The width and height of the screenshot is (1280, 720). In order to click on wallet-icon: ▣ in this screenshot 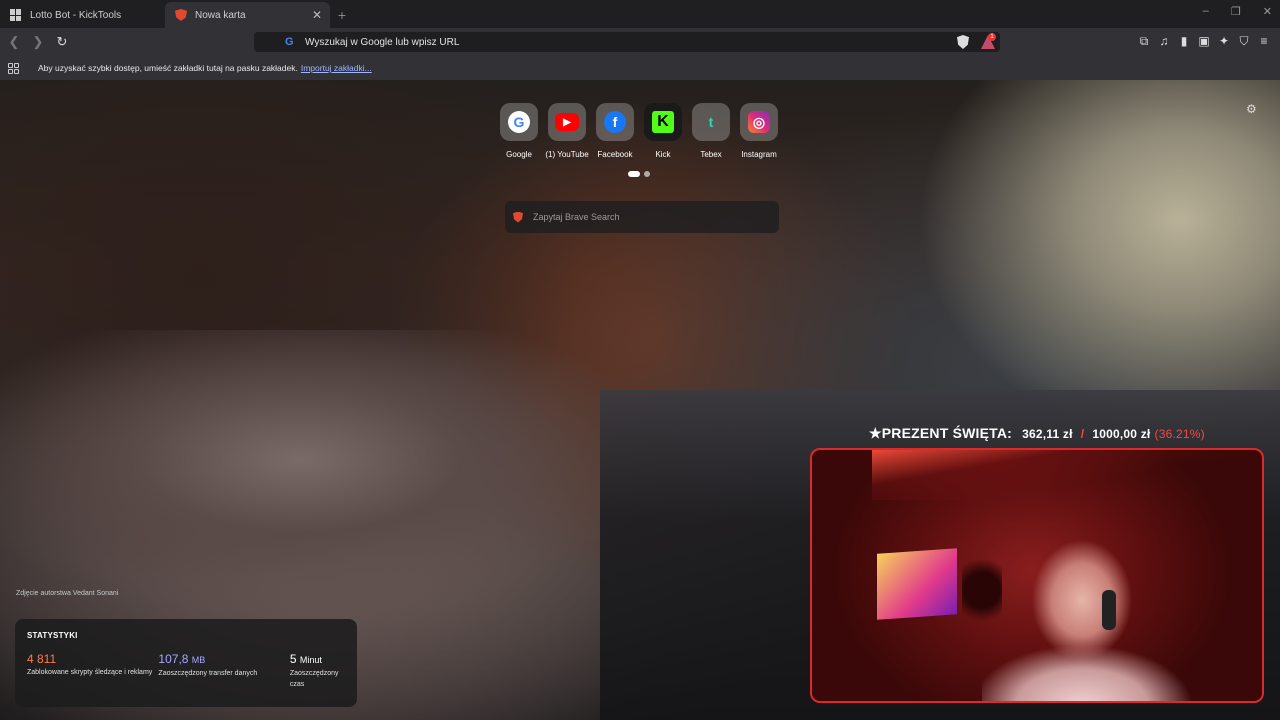, I will do `click(1204, 41)`.